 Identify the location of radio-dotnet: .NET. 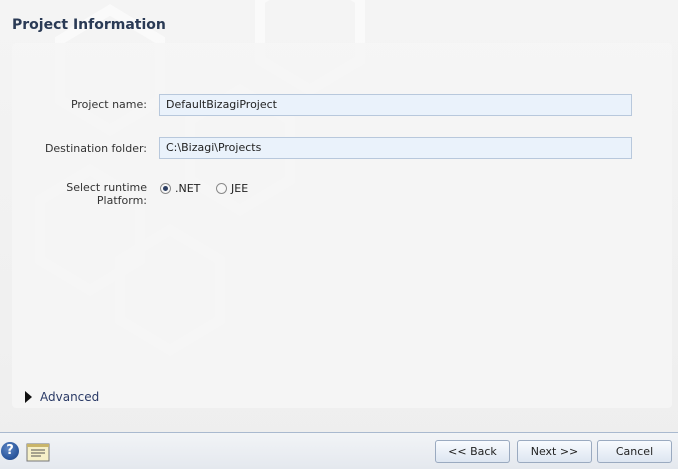
(180, 188).